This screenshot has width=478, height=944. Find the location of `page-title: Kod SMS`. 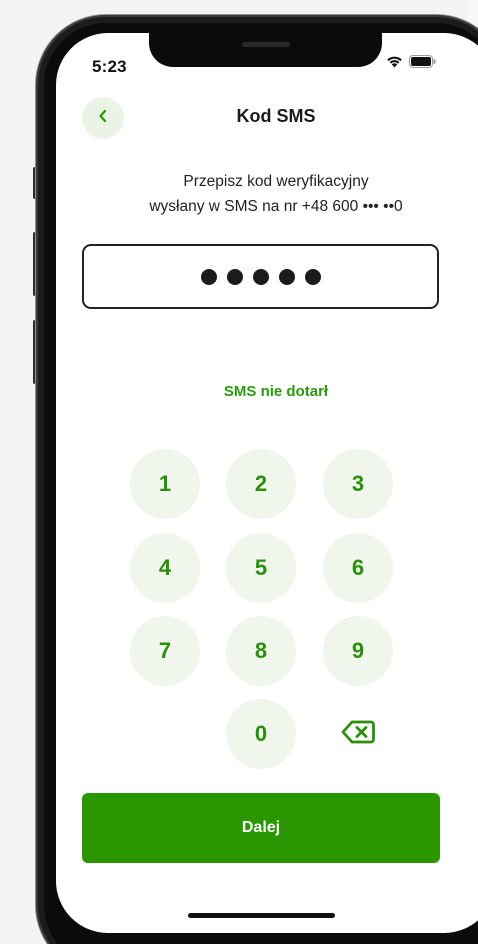

page-title: Kod SMS is located at coordinates (276, 116).